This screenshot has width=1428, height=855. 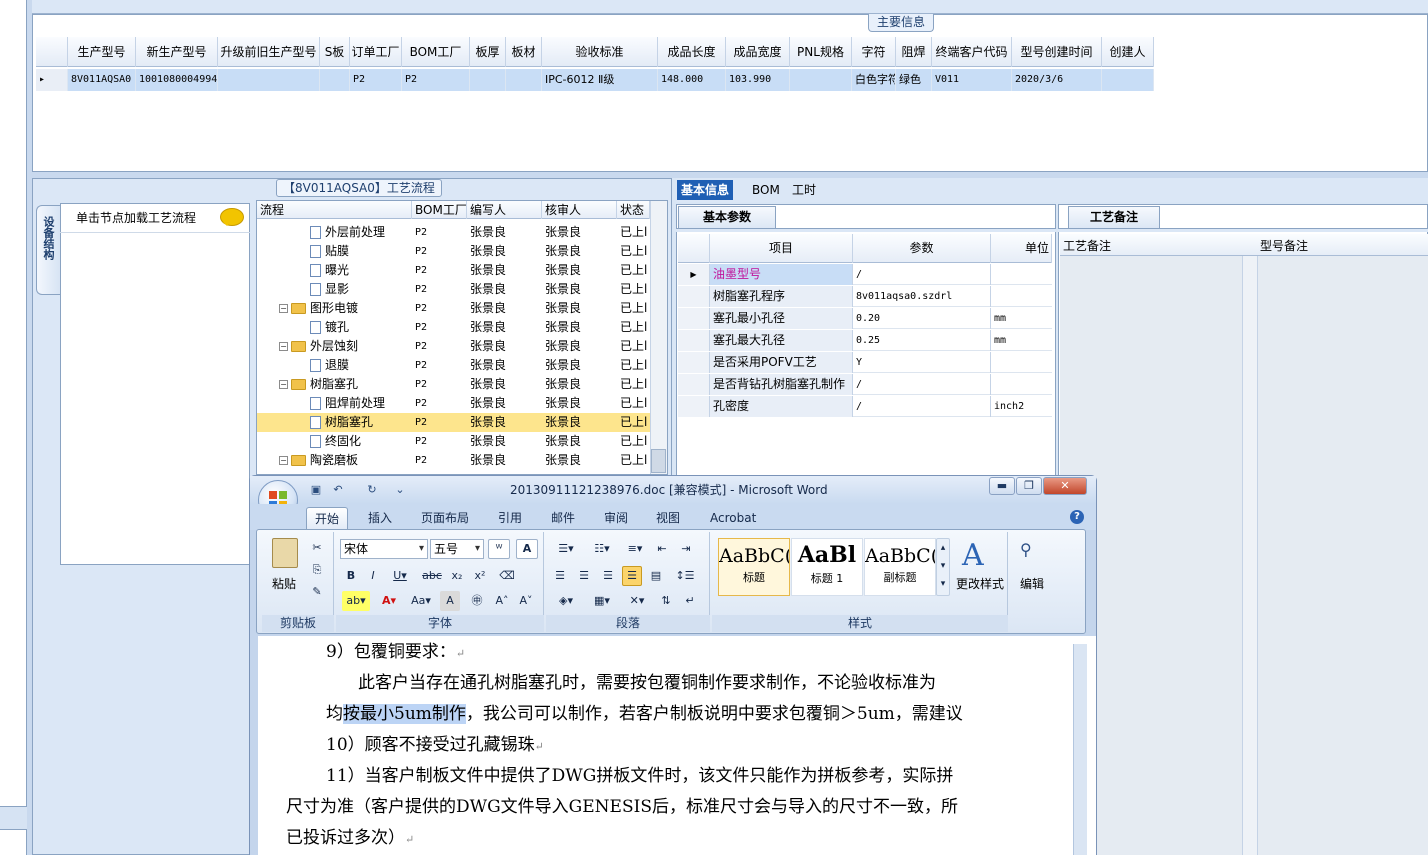 What do you see at coordinates (356, 601) in the screenshot?
I see `highlight-icon: ab▾` at bounding box center [356, 601].